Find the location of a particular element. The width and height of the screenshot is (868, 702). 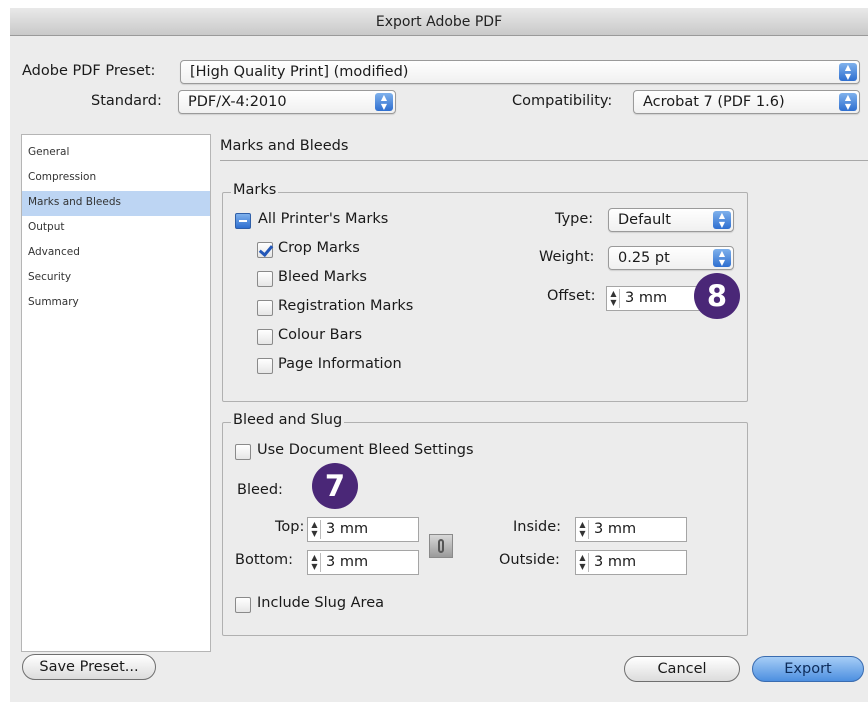

top-bleed-input: ▲ ▼ 3 mm is located at coordinates (363, 529).